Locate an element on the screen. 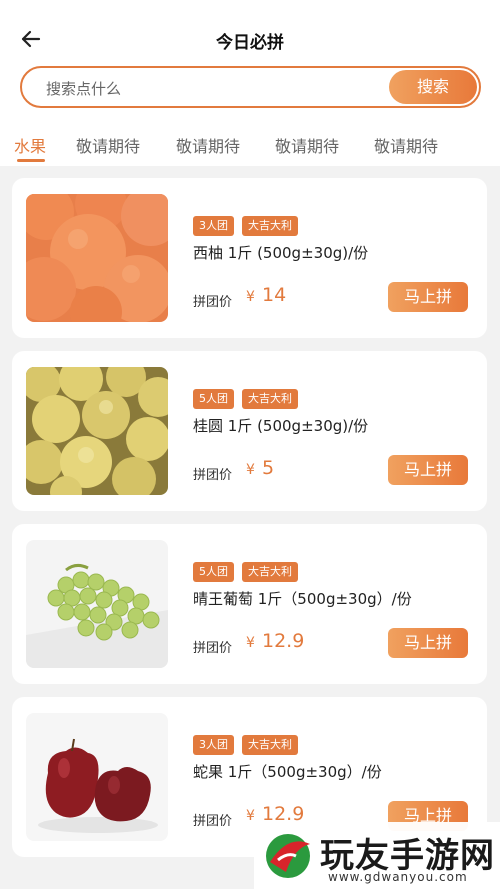 The height and width of the screenshot is (889, 500). product-price: 5 is located at coordinates (268, 468).